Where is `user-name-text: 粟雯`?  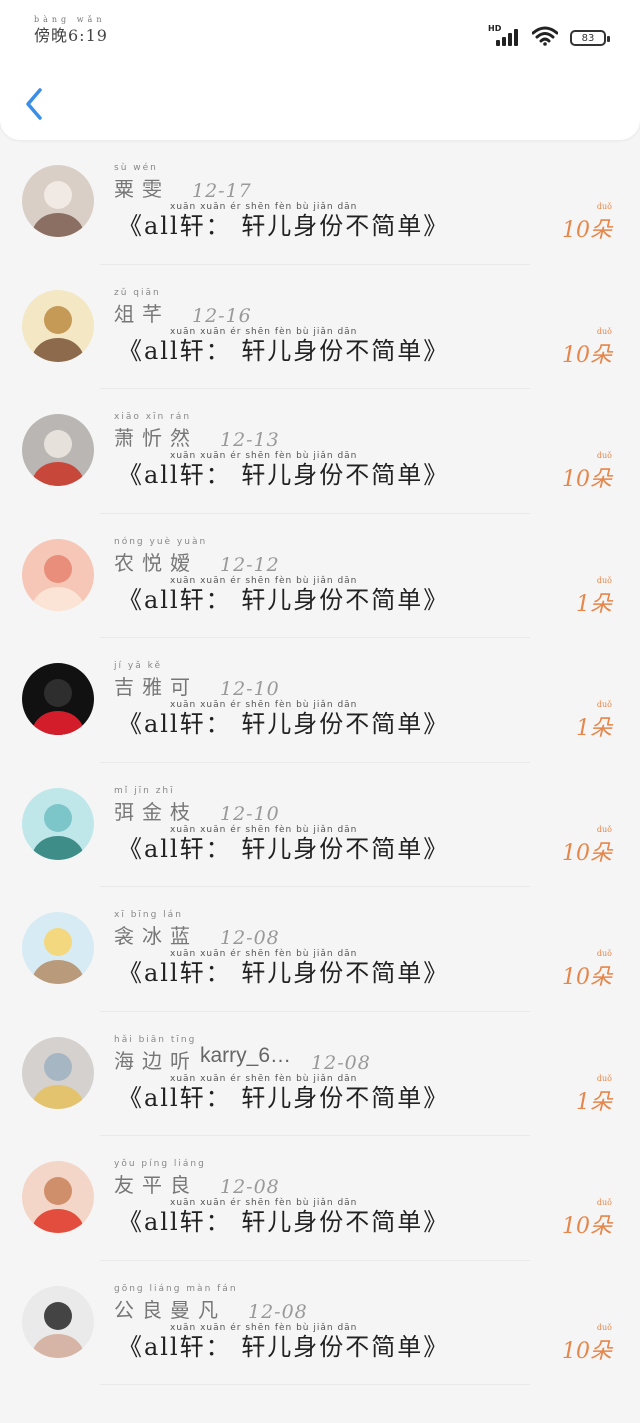 user-name-text: 粟雯 is located at coordinates (142, 189).